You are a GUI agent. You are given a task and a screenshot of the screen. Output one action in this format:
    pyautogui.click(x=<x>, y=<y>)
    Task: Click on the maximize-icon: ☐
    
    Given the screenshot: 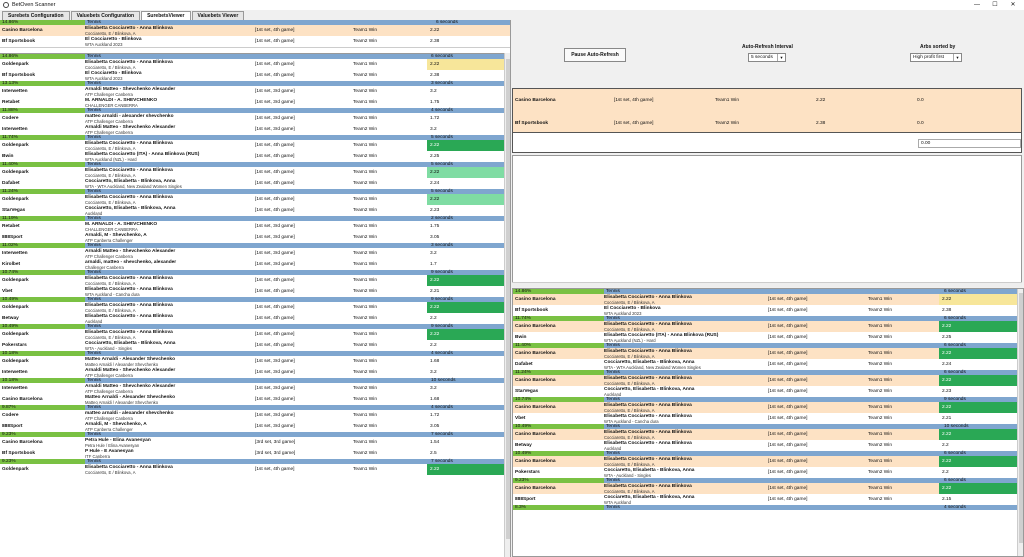 What is the action you would take?
    pyautogui.click(x=995, y=5)
    